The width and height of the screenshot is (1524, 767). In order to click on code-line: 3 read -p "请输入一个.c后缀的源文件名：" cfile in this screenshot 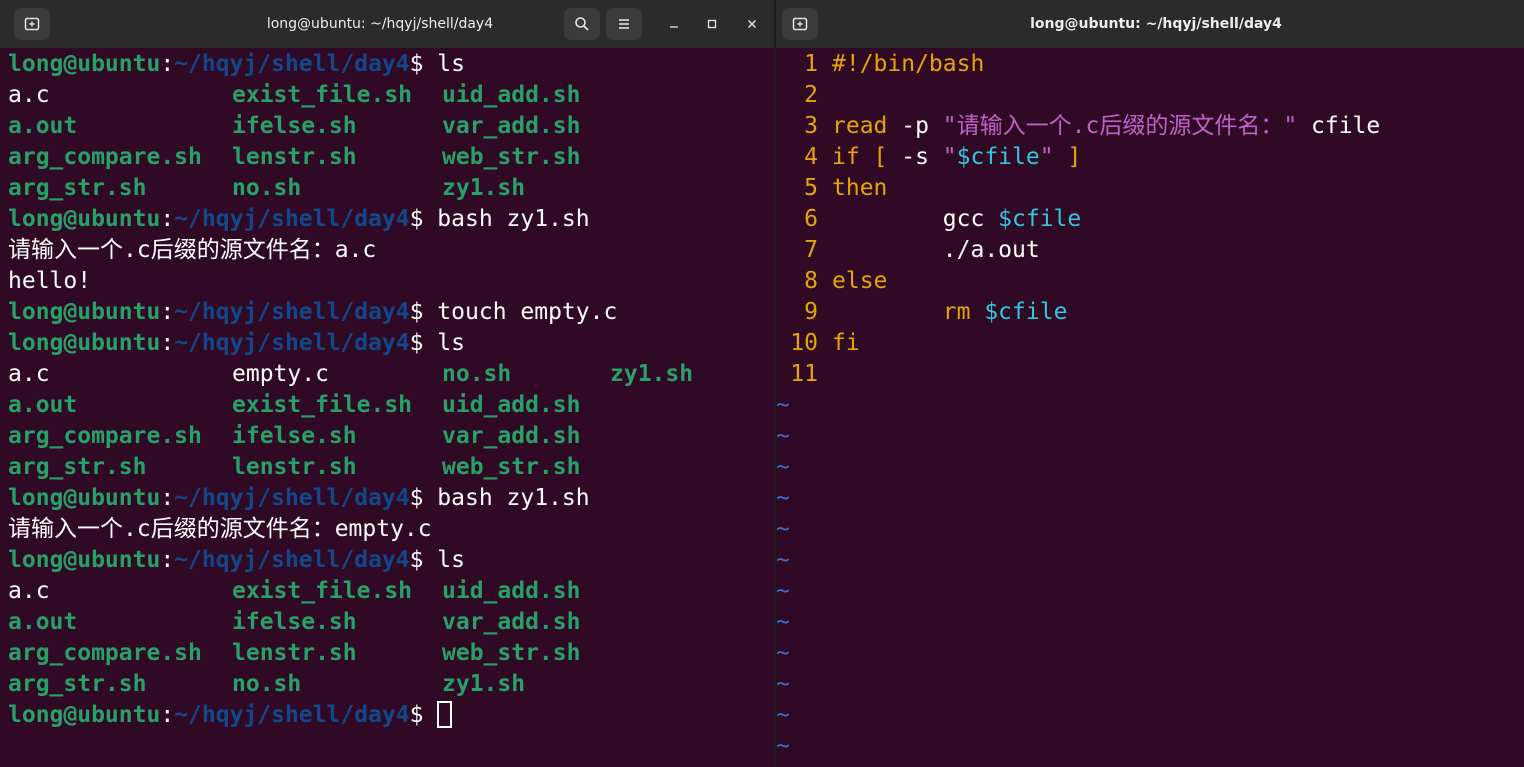, I will do `click(1150, 126)`.